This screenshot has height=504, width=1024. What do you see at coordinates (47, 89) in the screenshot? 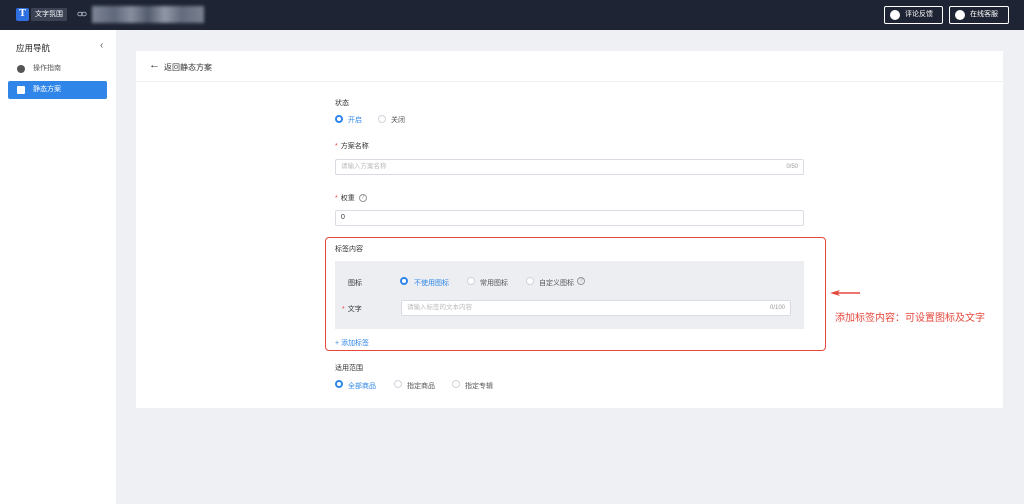
I see `sidebar-item-label: 静态方案` at bounding box center [47, 89].